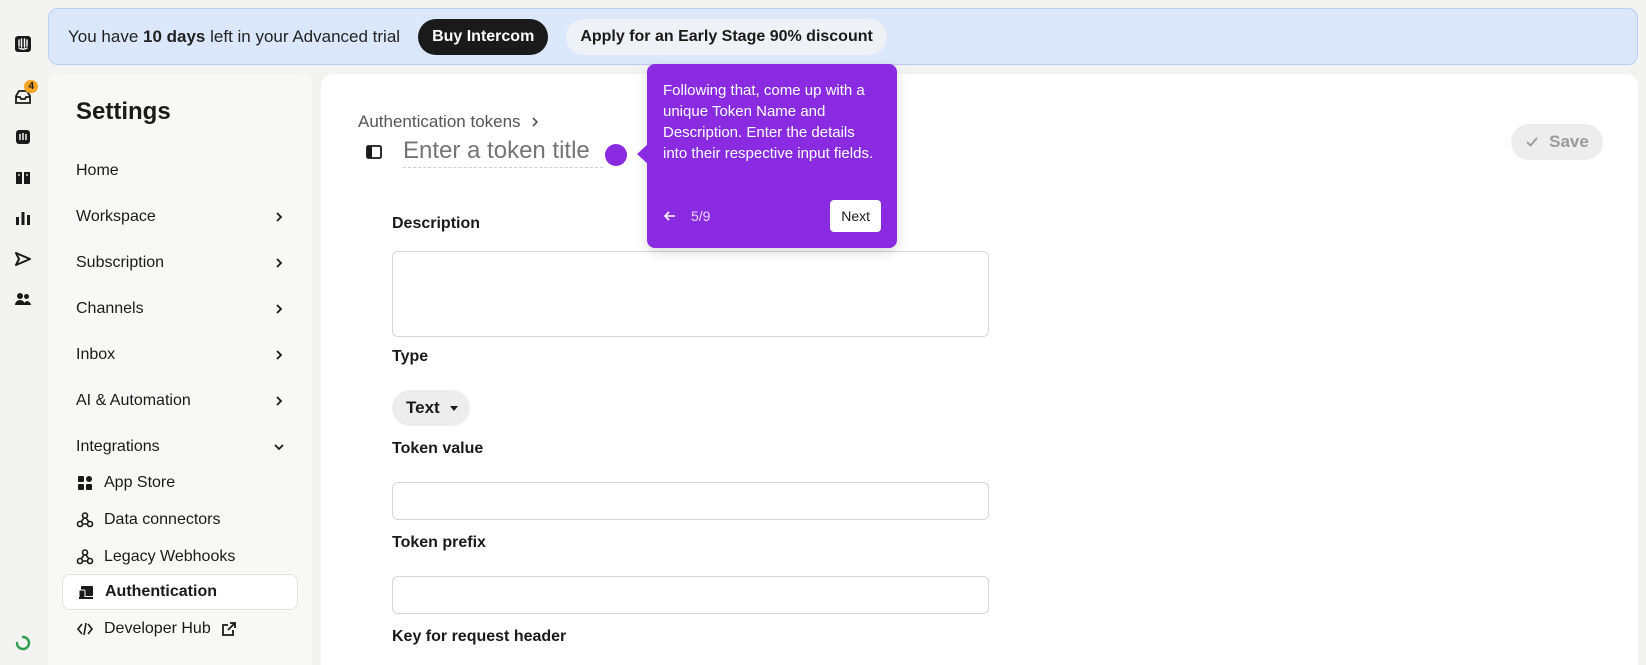 This screenshot has width=1646, height=665. Describe the element at coordinates (436, 223) in the screenshot. I see `description-label: Description` at that location.